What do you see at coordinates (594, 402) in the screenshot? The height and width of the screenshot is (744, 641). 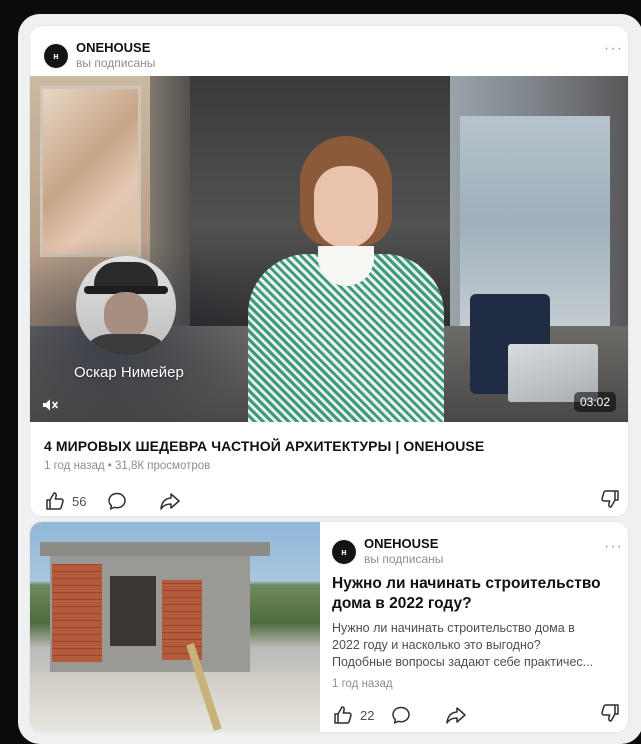 I see `video-duration: 03:02` at bounding box center [594, 402].